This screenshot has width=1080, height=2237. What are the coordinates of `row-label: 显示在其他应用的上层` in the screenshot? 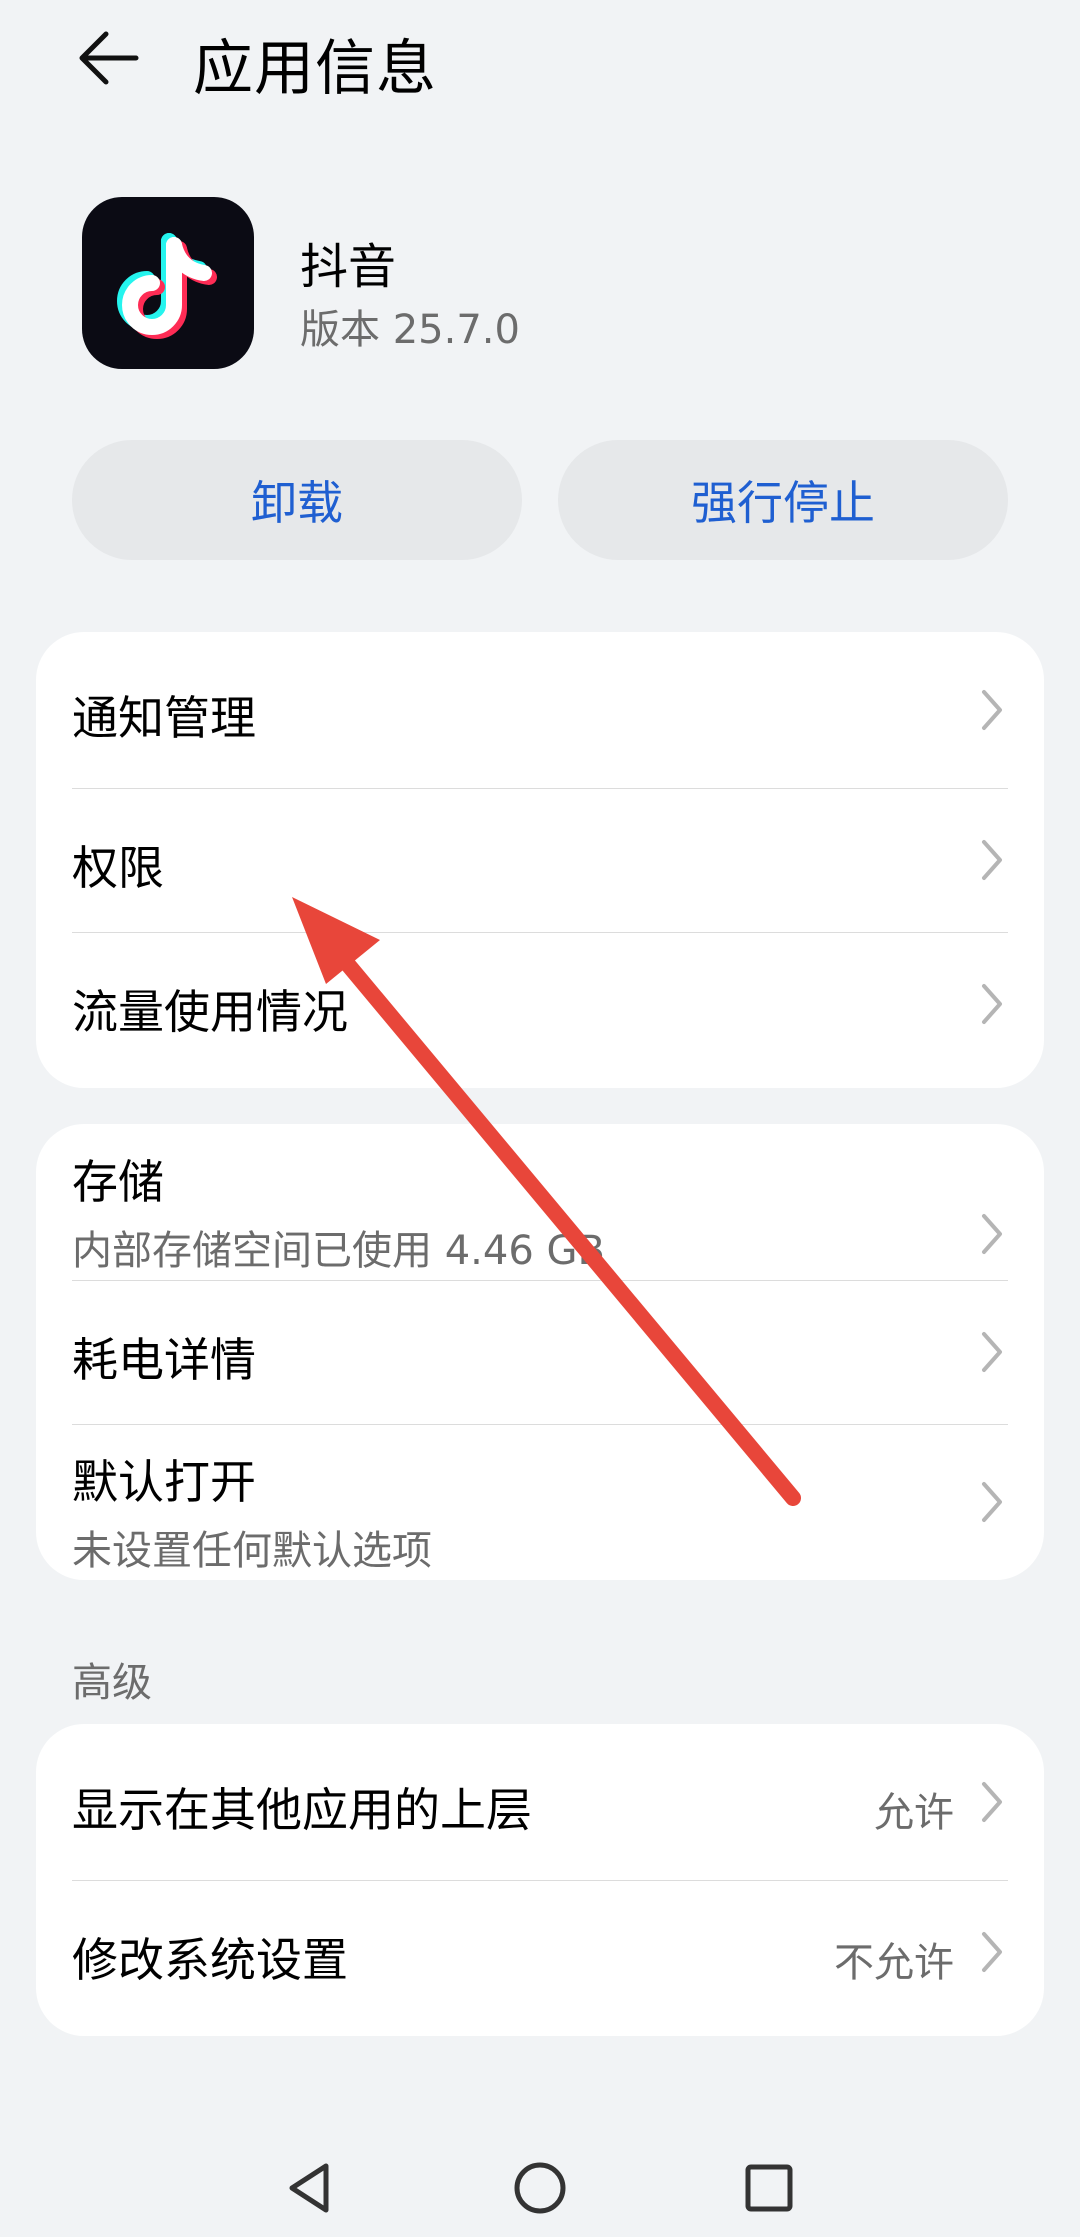 It's located at (302, 1810).